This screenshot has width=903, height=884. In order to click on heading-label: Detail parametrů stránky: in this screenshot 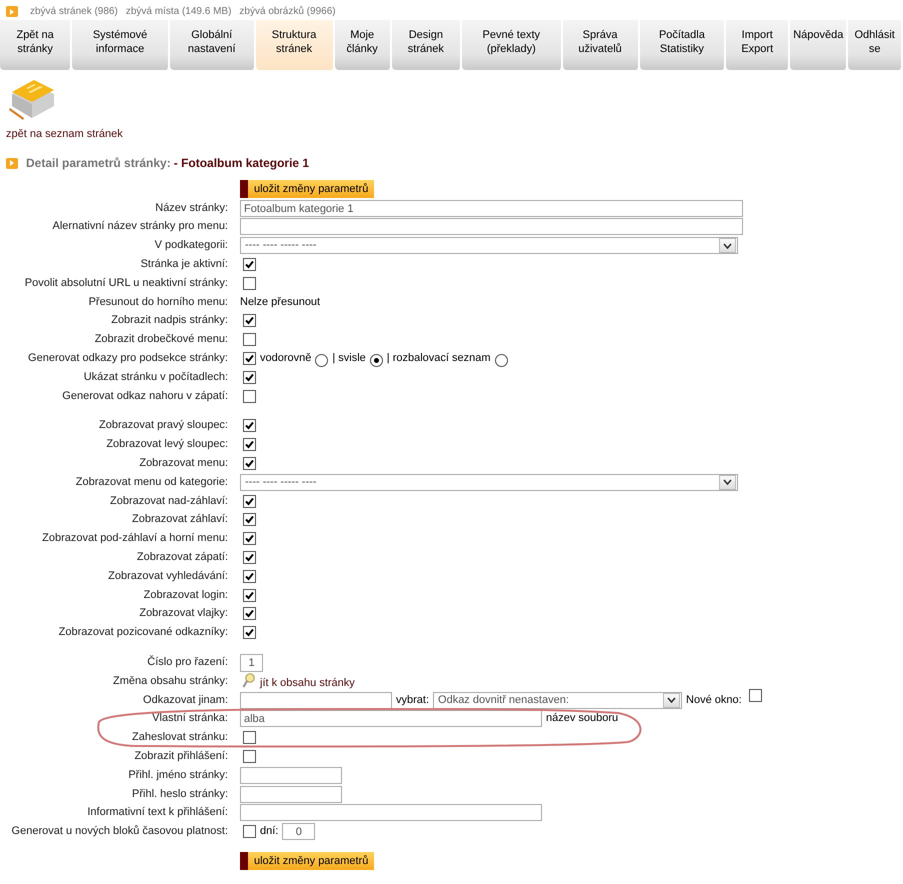, I will do `click(98, 163)`.